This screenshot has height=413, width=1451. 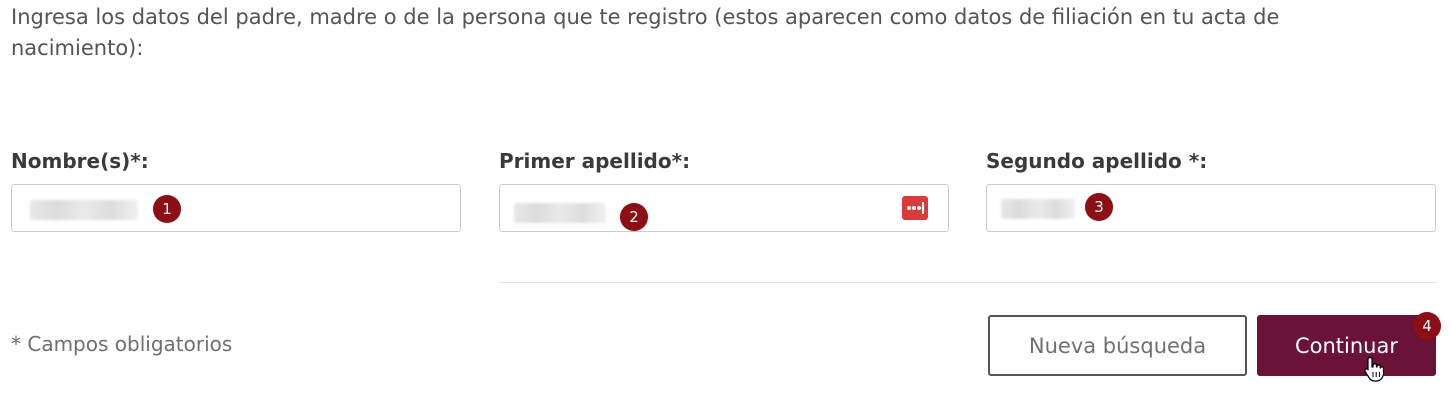 What do you see at coordinates (1097, 161) in the screenshot?
I see `segundo-apellido-label: Segundo apellido *:` at bounding box center [1097, 161].